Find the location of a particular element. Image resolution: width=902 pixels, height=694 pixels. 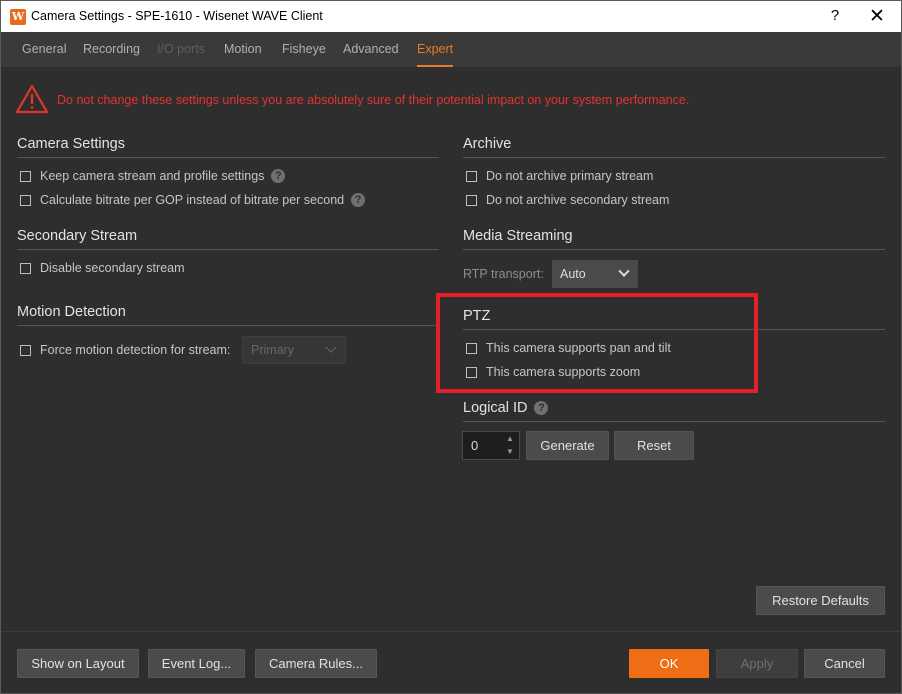

ok-button: OK is located at coordinates (669, 663).